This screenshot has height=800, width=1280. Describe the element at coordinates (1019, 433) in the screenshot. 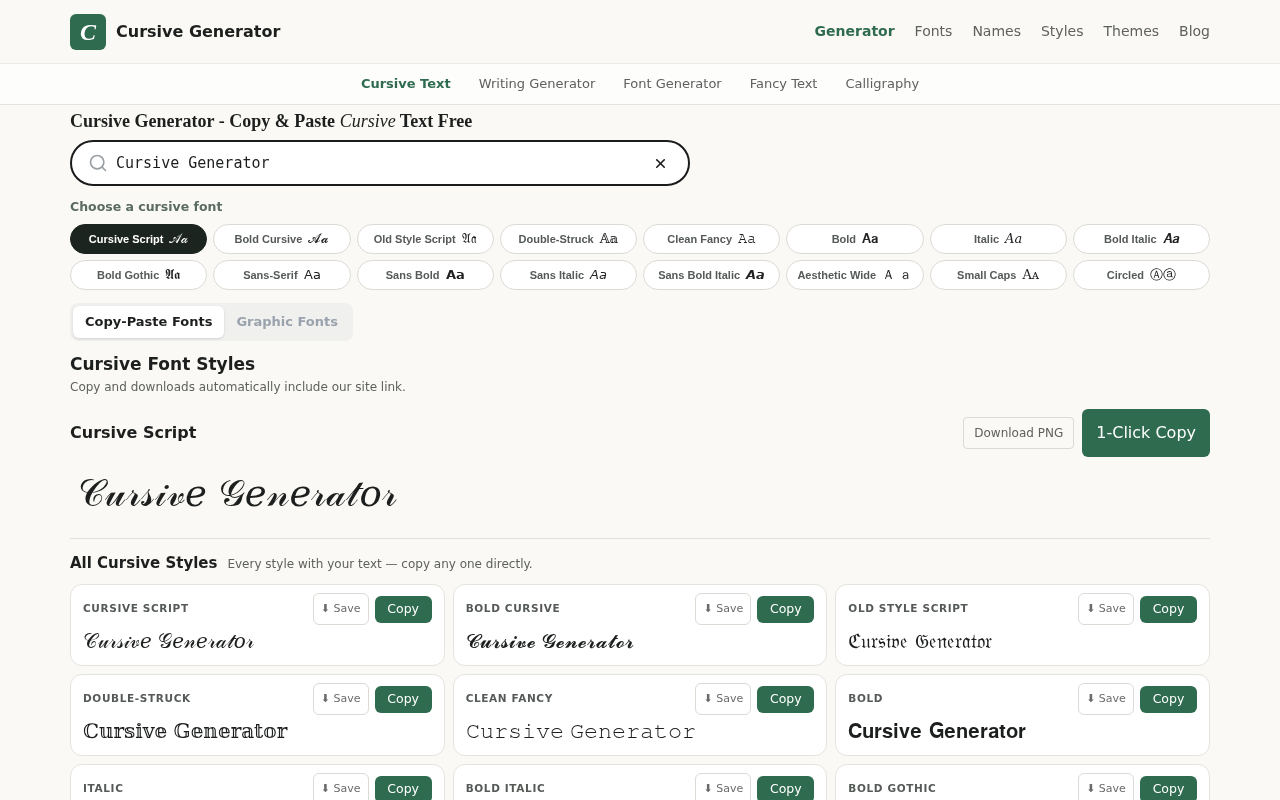

I see `download-png-button: Download PNG` at that location.